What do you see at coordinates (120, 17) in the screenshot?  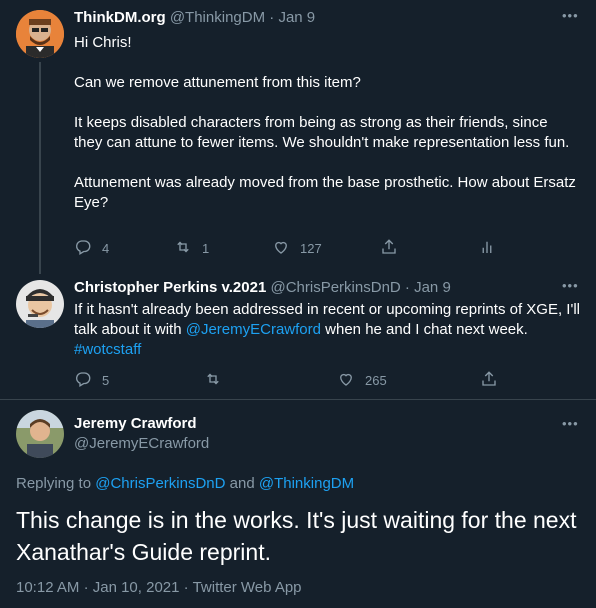 I see `display-name: ThinkDM.org` at bounding box center [120, 17].